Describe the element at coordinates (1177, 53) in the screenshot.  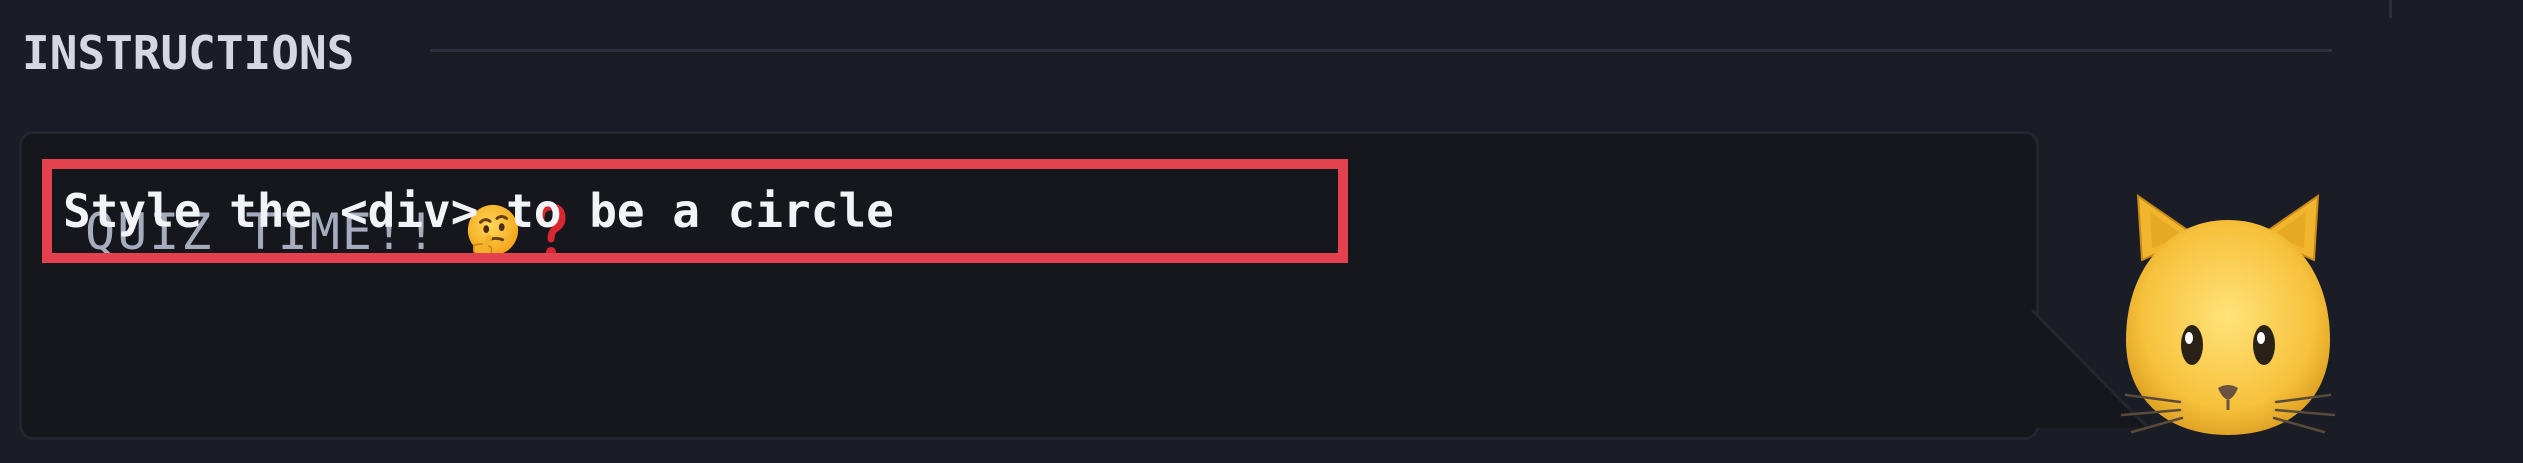
I see `section-header: INSTRUCTIONS` at that location.